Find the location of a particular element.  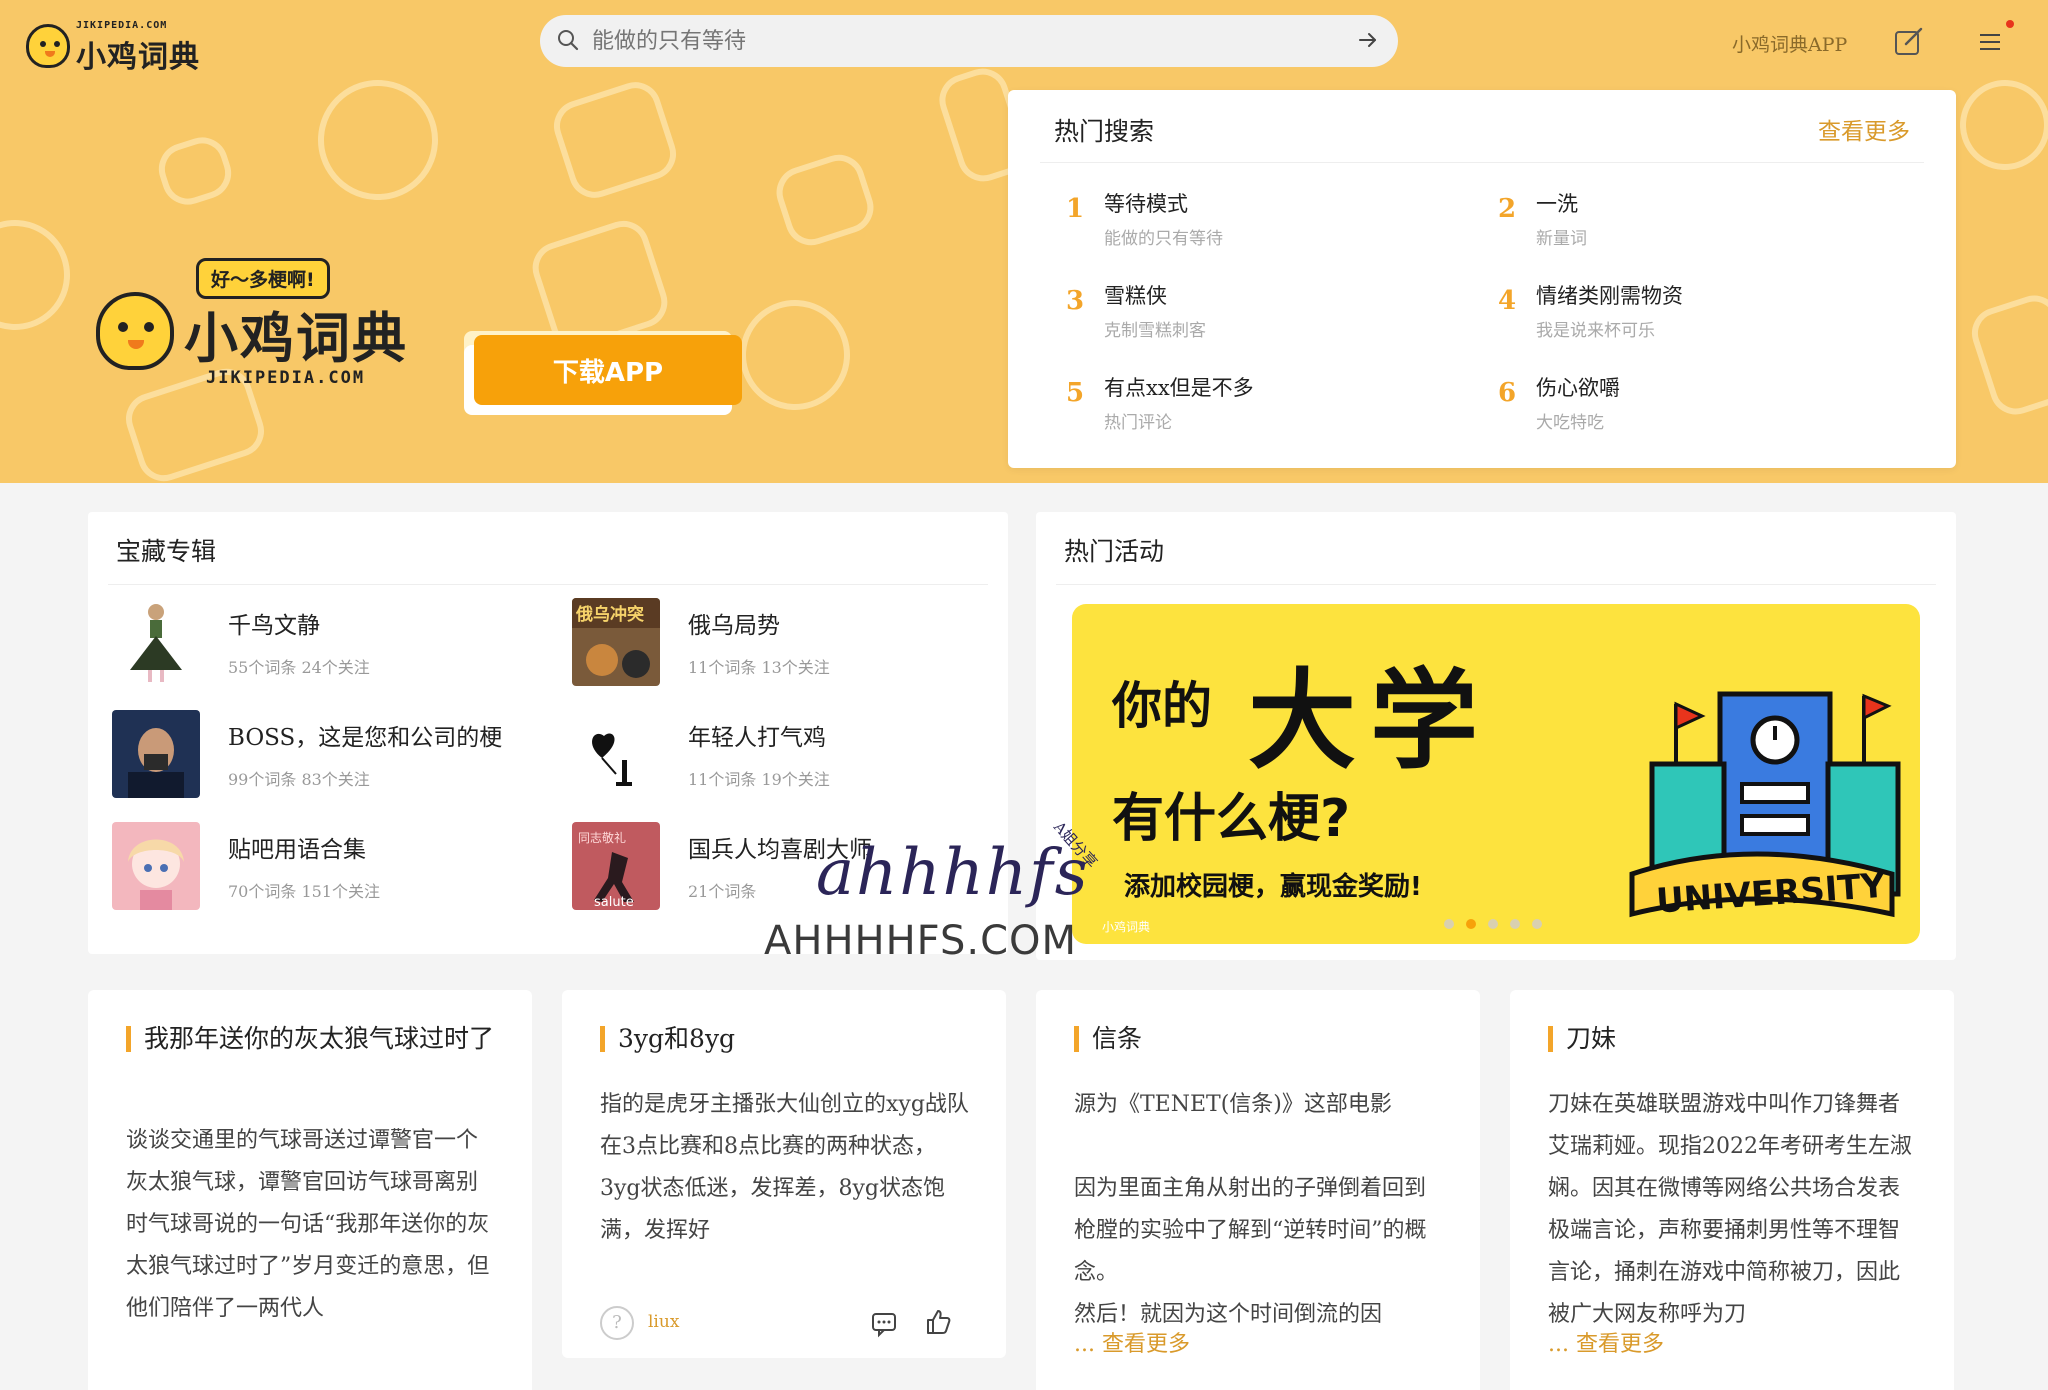

slogan-bubble: 好～多梗啊! is located at coordinates (263, 278).